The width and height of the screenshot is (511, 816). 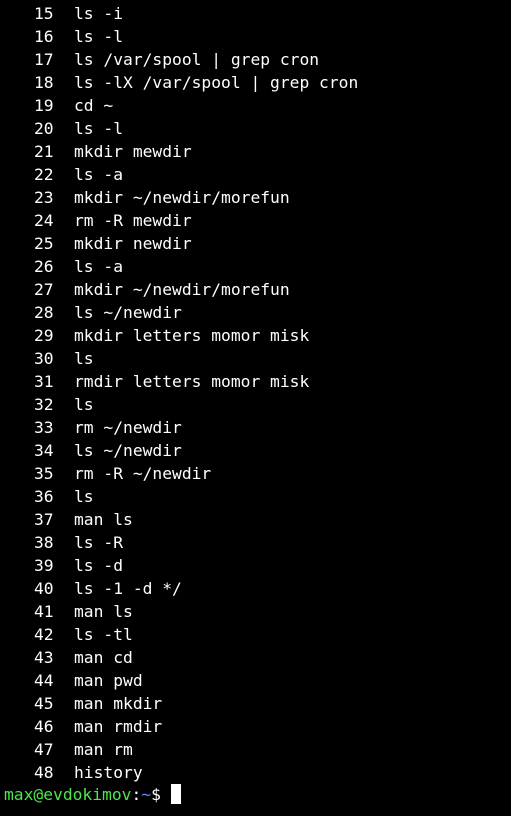 What do you see at coordinates (181, 611) in the screenshot?
I see `history-line: 41 man ls` at bounding box center [181, 611].